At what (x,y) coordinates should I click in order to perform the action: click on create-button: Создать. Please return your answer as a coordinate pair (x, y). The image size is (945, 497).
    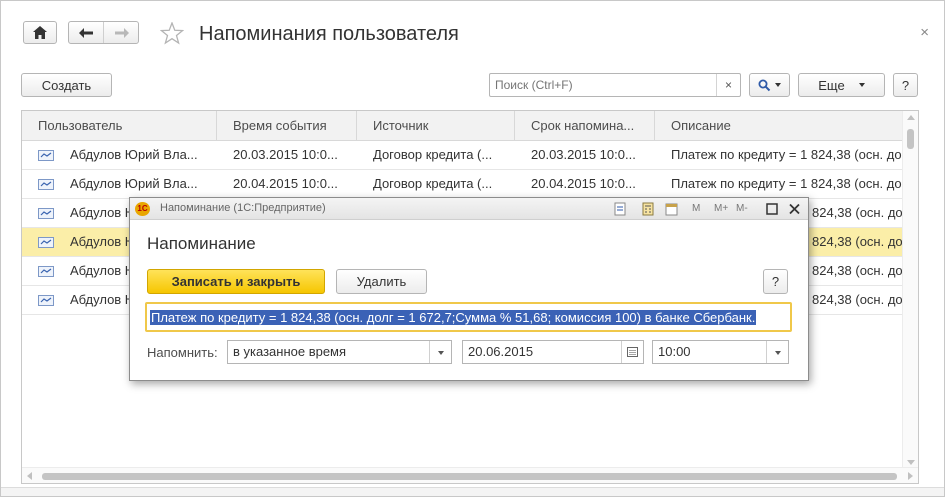
    Looking at the image, I should click on (66, 85).